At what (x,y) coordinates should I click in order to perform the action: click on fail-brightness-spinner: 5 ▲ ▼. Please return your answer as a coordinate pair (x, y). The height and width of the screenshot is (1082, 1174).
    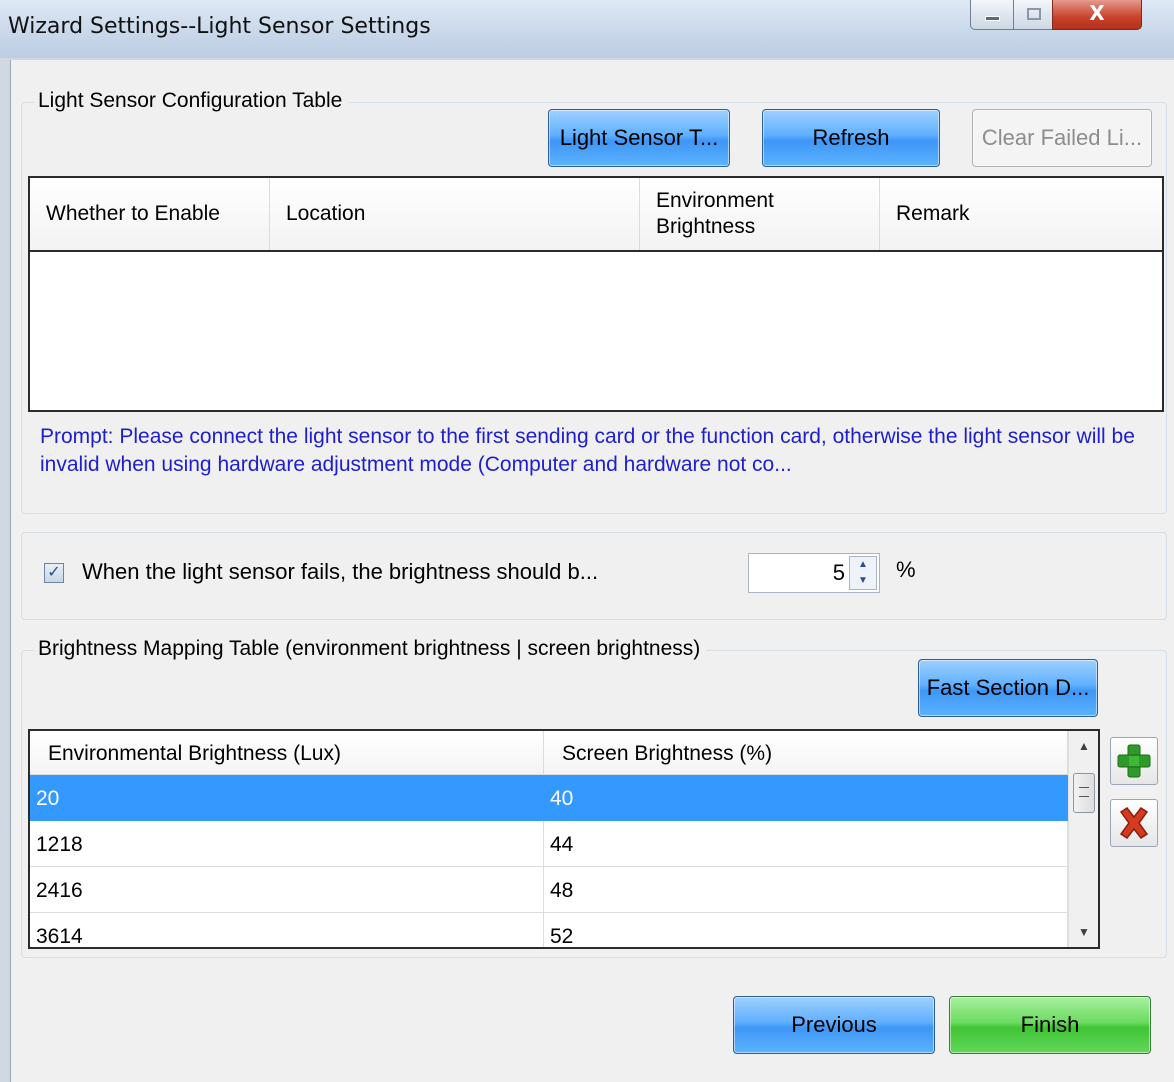
    Looking at the image, I should click on (814, 573).